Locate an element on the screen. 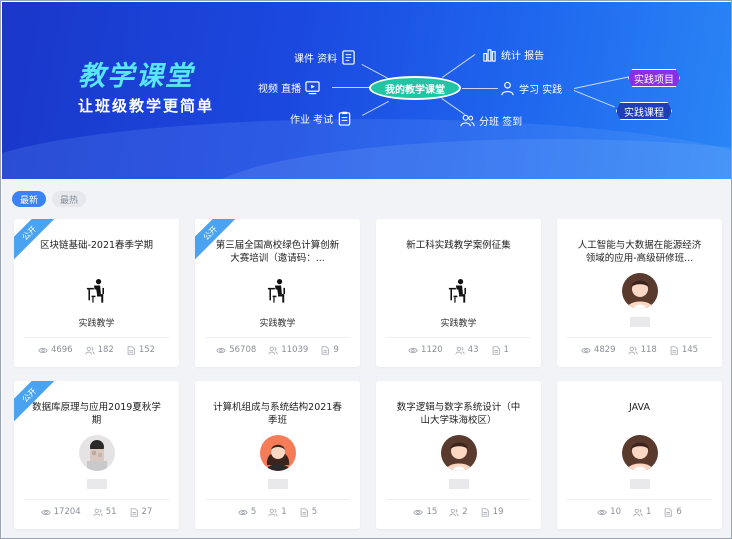 Image resolution: width=732 pixels, height=539 pixels. tag-practice-project: 实践项目 is located at coordinates (654, 78).